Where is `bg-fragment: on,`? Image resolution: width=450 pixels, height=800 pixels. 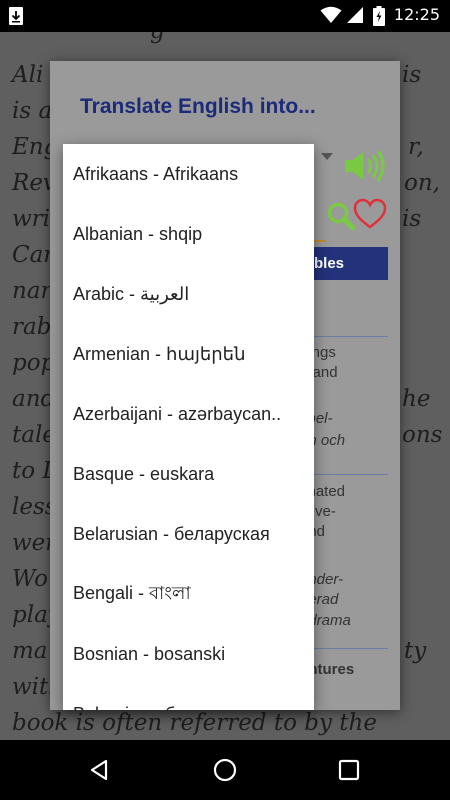
bg-fragment: on, is located at coordinates (422, 183).